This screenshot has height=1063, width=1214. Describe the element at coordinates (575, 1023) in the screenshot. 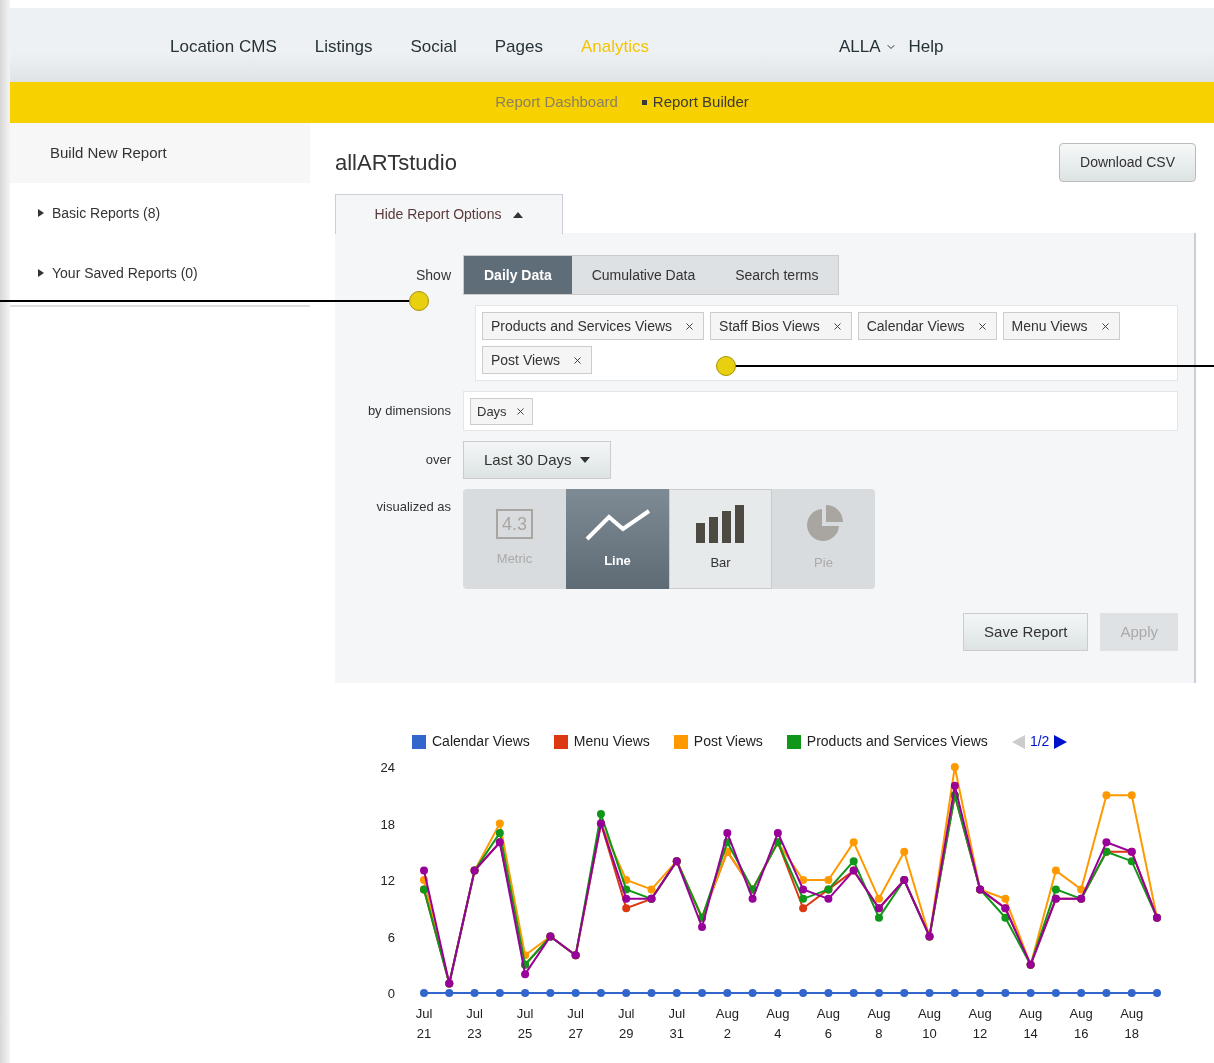

I see `x-axis-label: Jul 27` at that location.